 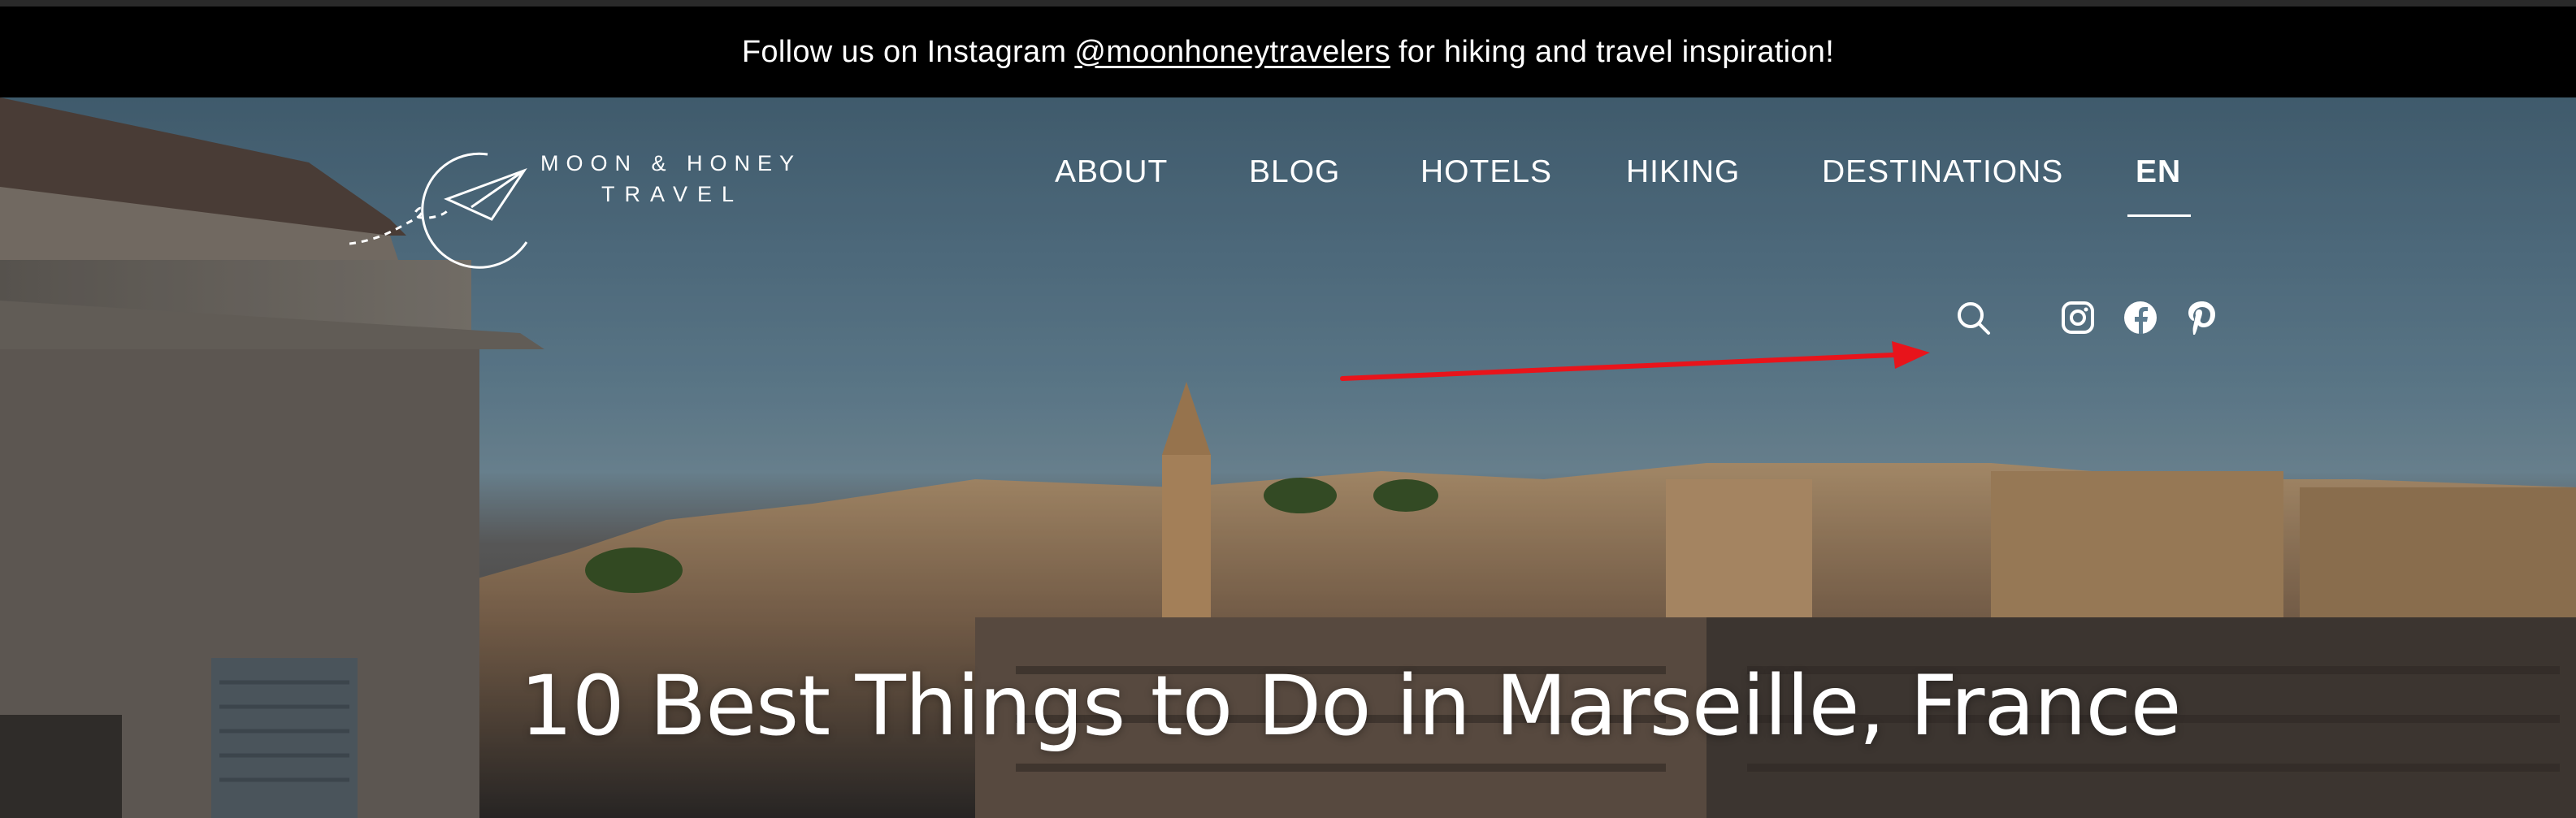 I want to click on announcement-prefix: Follow us on Instagram, so click(x=904, y=52).